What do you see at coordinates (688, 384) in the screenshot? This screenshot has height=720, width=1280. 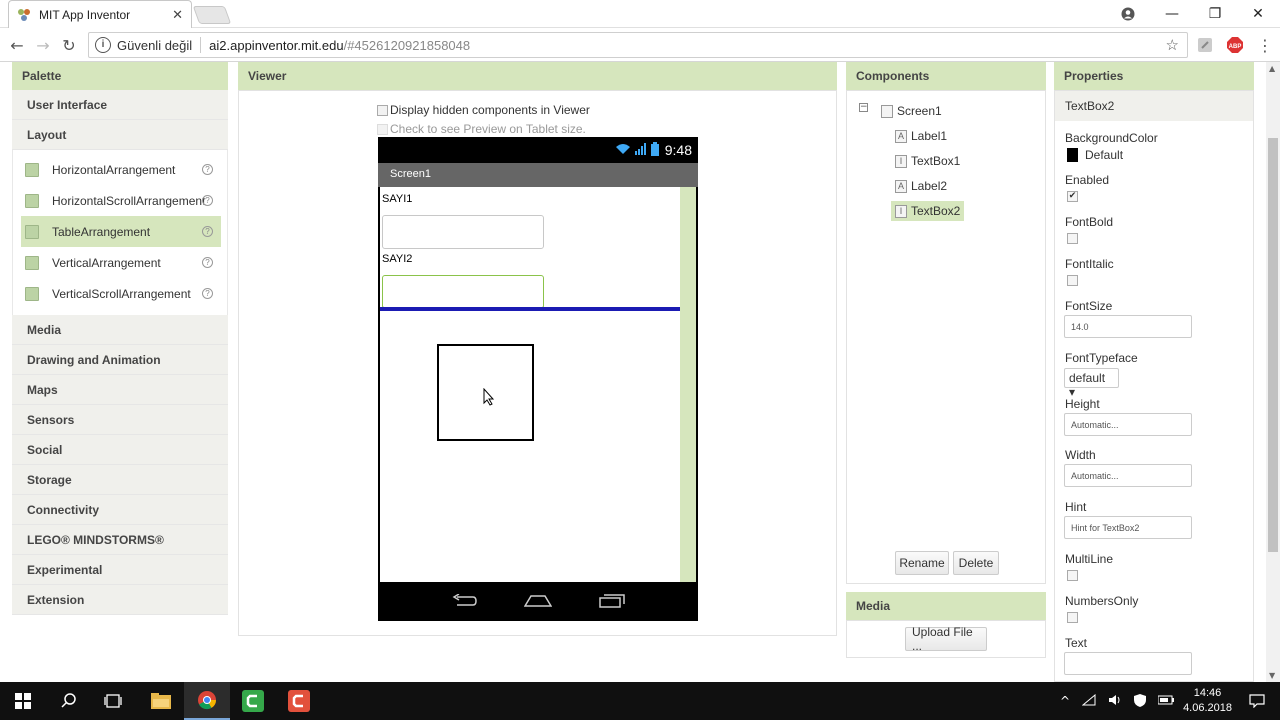 I see `phone-scrollbar` at bounding box center [688, 384].